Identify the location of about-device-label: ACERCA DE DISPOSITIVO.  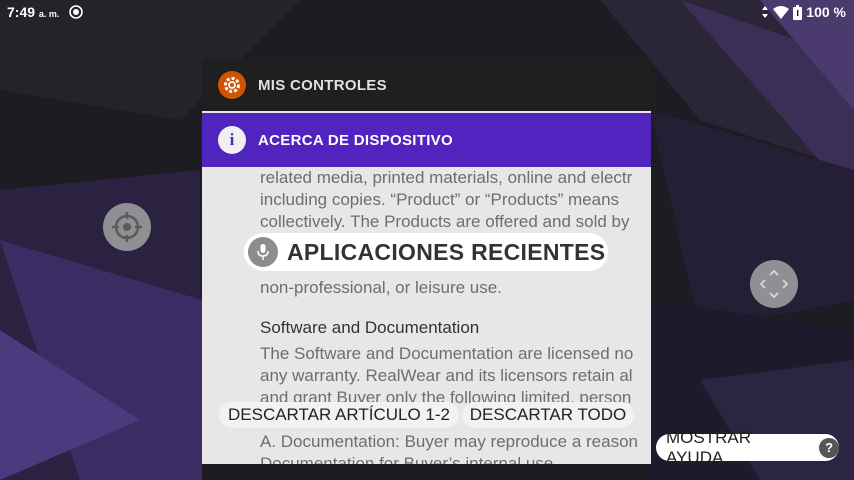
(355, 140).